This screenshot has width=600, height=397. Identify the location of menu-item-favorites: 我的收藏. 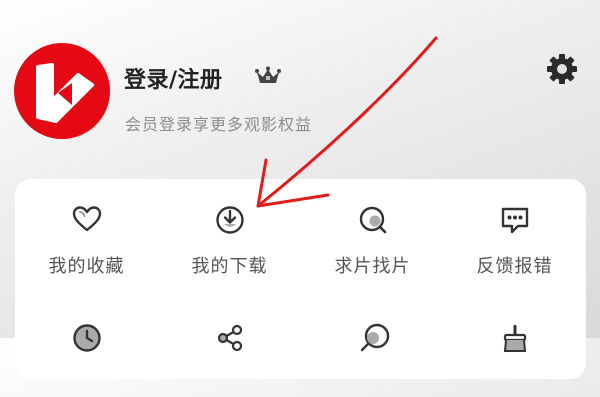
(86, 229).